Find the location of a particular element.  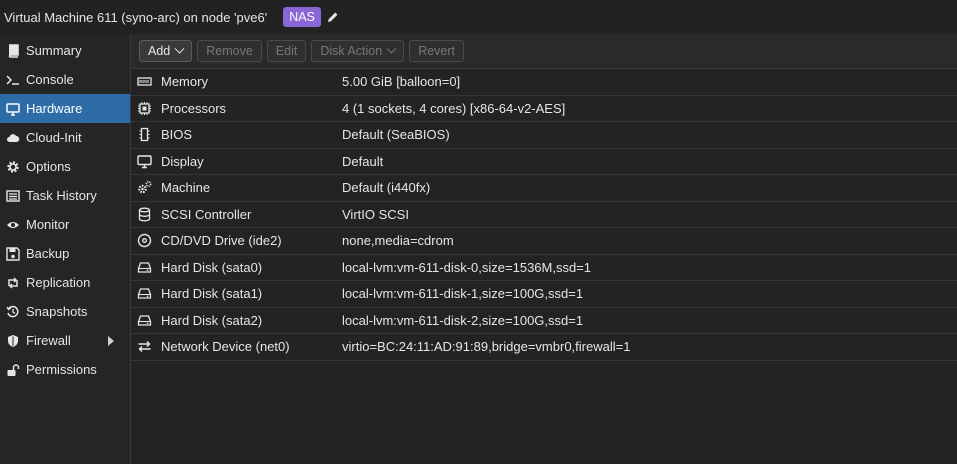

exchange-icon is located at coordinates (144, 347).